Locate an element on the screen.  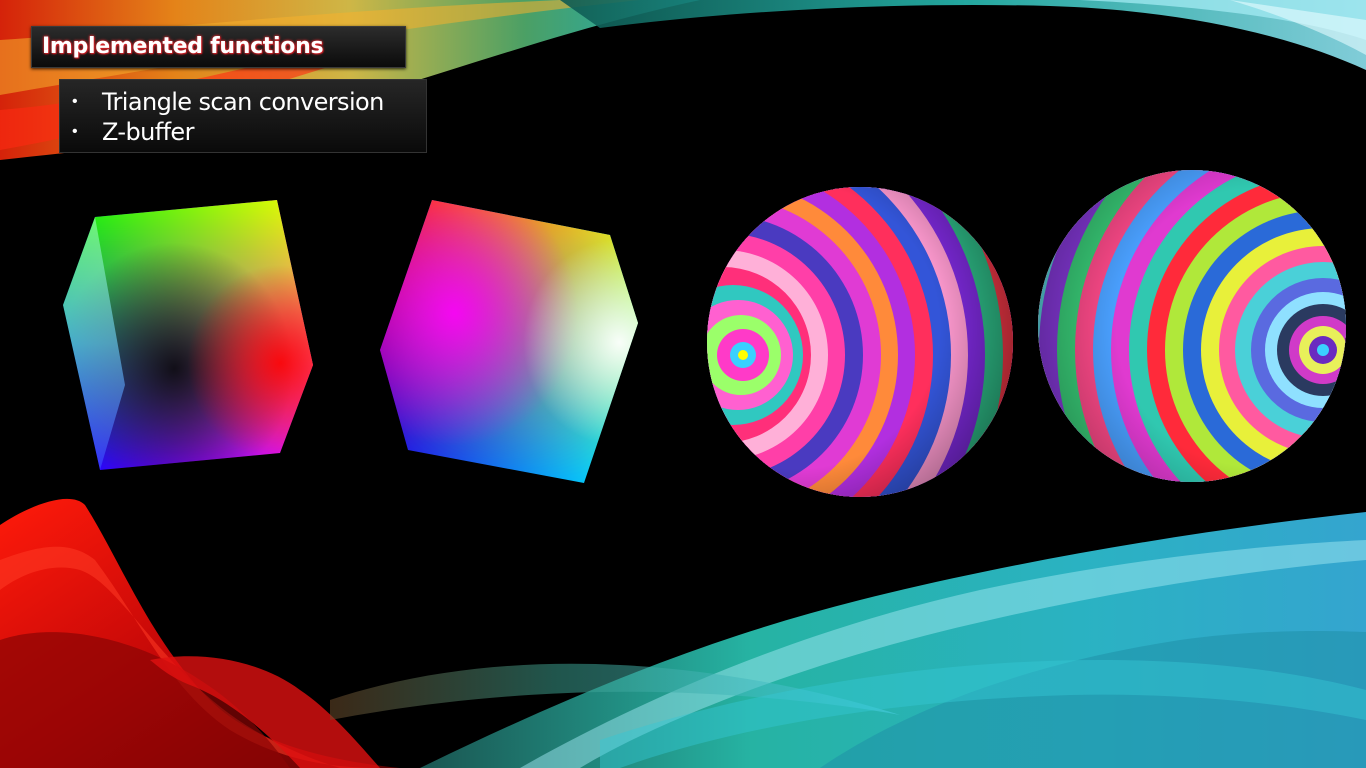
slide-title: Implemented functions is located at coordinates (183, 46).